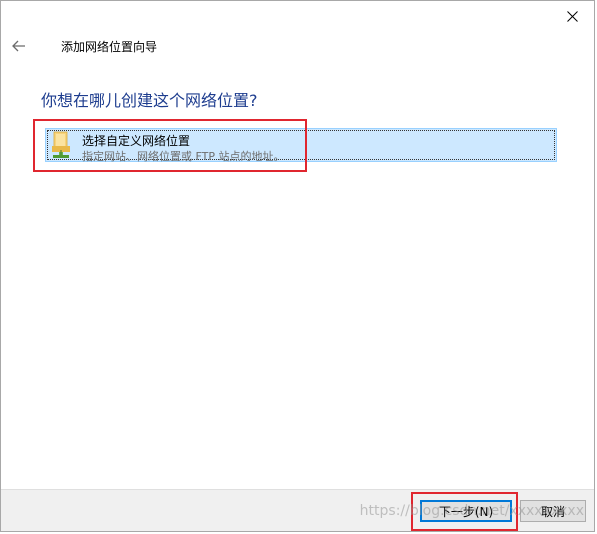 The image size is (597, 534). I want to click on page-heading: 你想在哪儿创建这个网络位置?, so click(149, 100).